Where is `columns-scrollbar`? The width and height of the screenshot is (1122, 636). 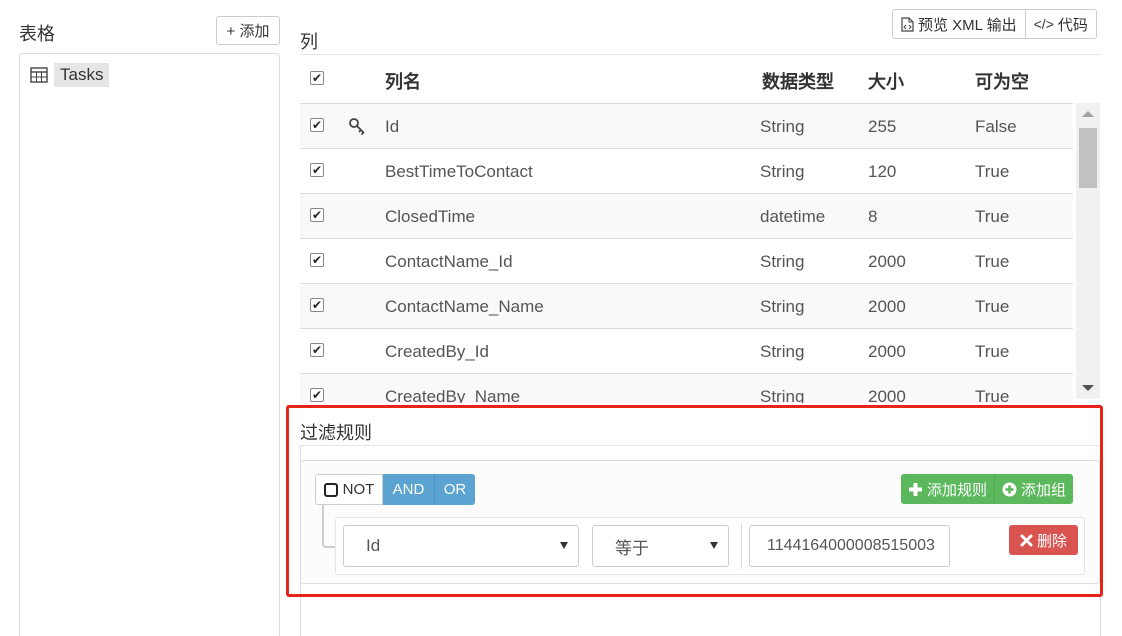
columns-scrollbar is located at coordinates (1088, 251).